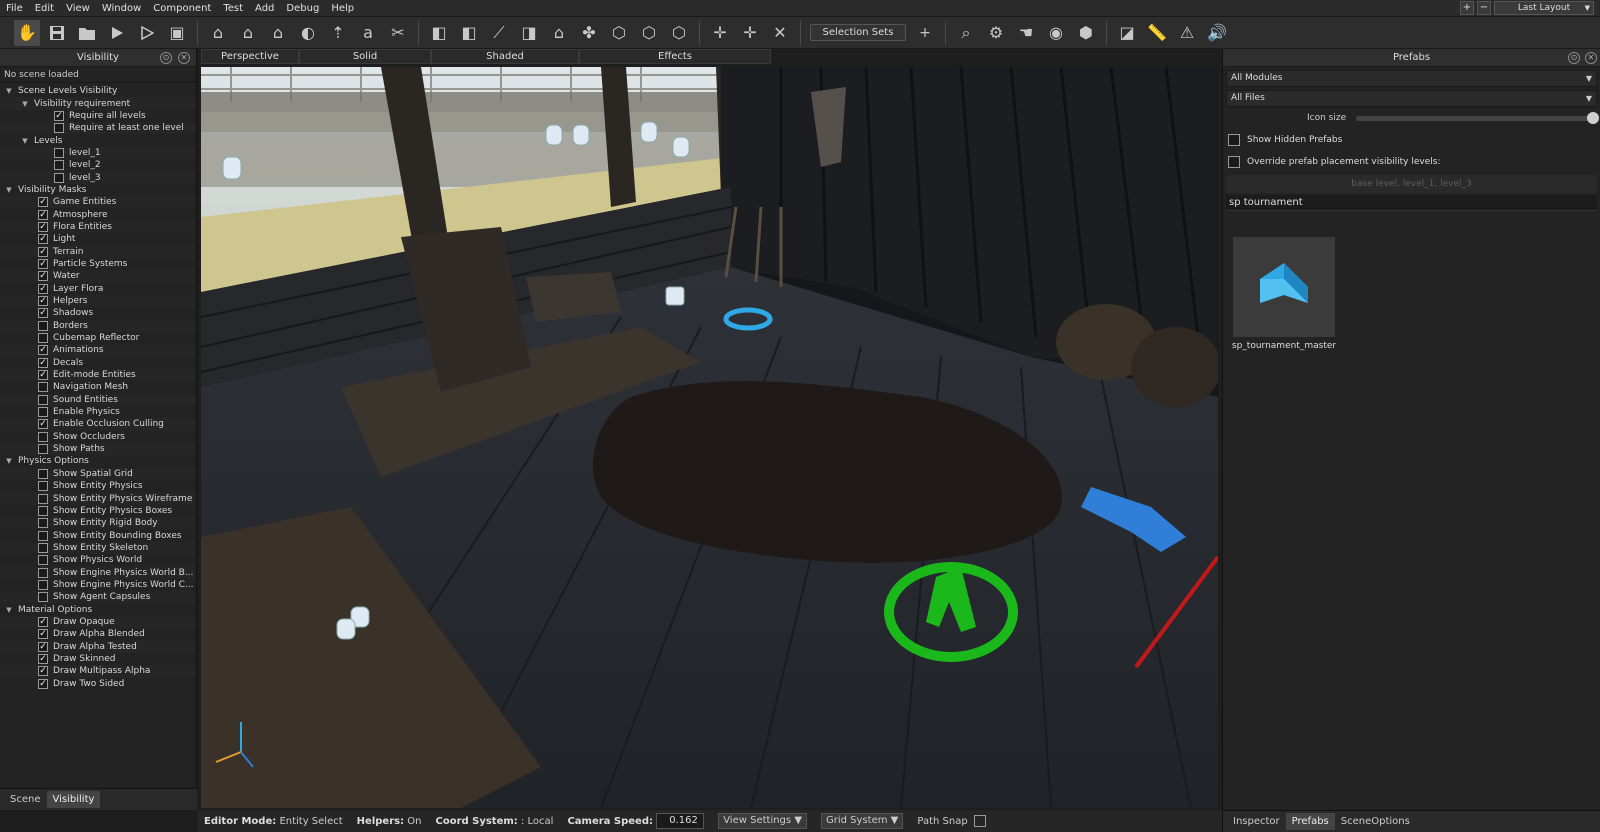 This screenshot has width=1600, height=832. What do you see at coordinates (1411, 140) in the screenshot?
I see `show-hidden-prefabs-row: Show Hidden Prefabs` at bounding box center [1411, 140].